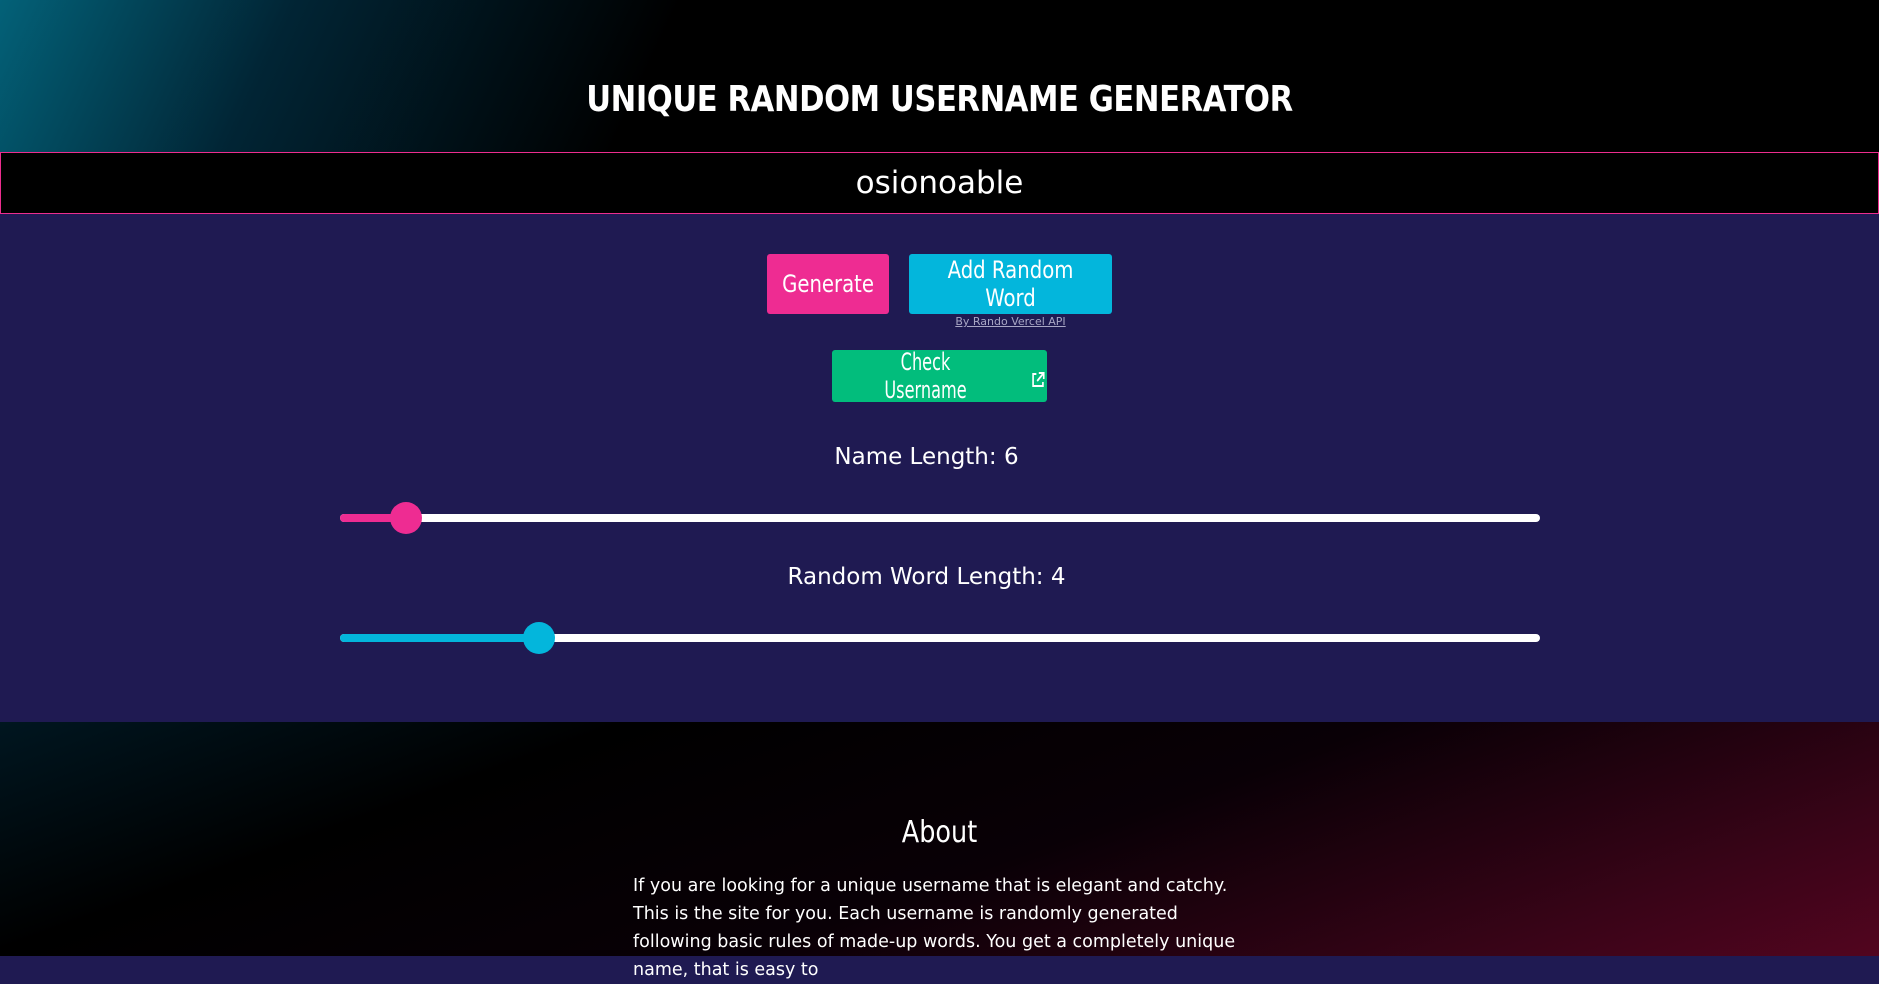  I want to click on add-random-word-label: Add Random Word, so click(1010, 284).